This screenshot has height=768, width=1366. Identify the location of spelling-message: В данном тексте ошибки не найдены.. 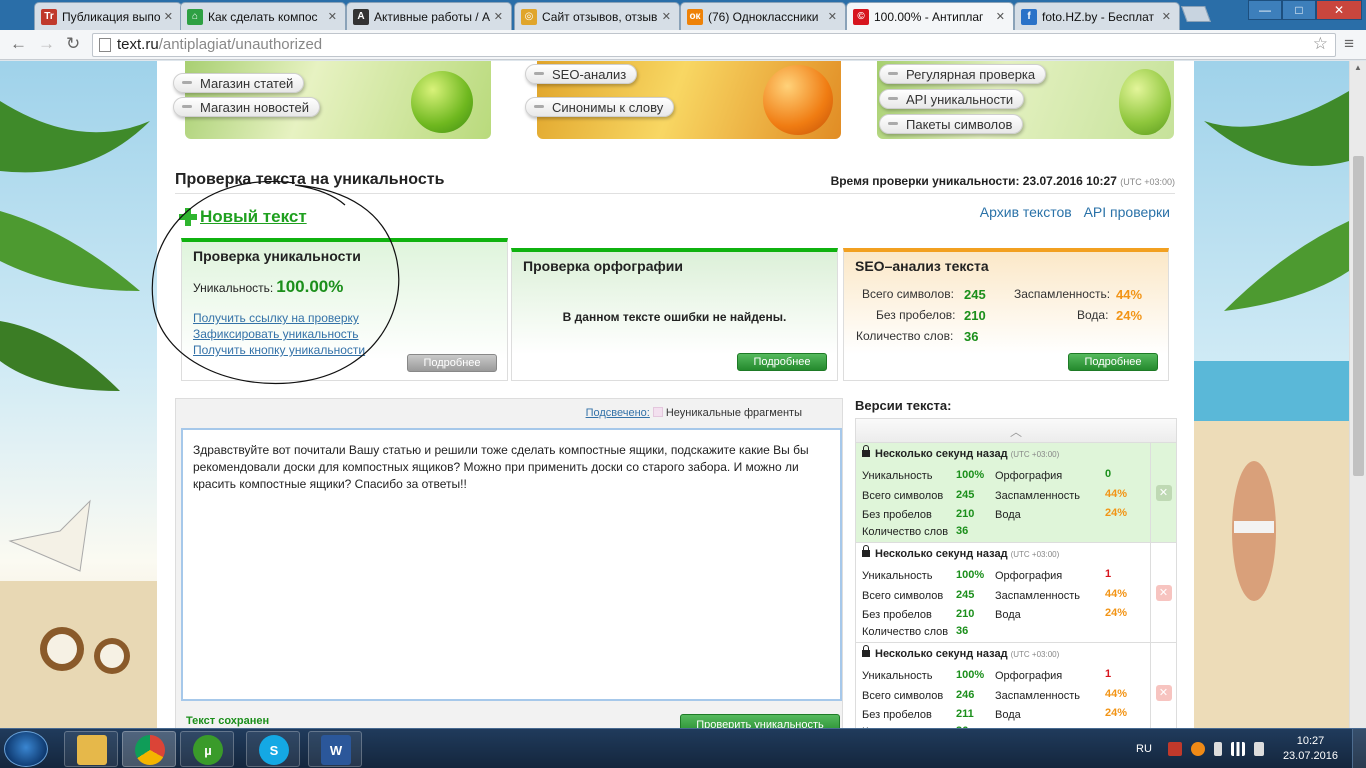
(674, 317).